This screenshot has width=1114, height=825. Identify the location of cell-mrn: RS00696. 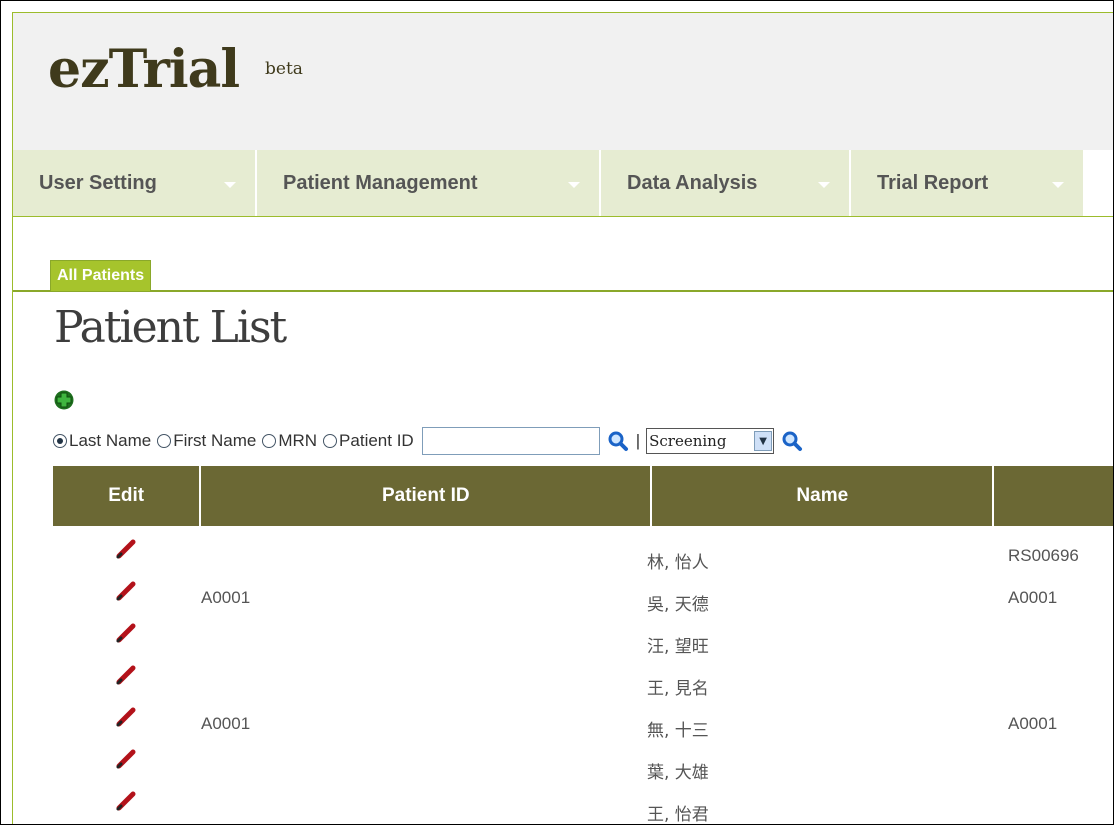
(1043, 555).